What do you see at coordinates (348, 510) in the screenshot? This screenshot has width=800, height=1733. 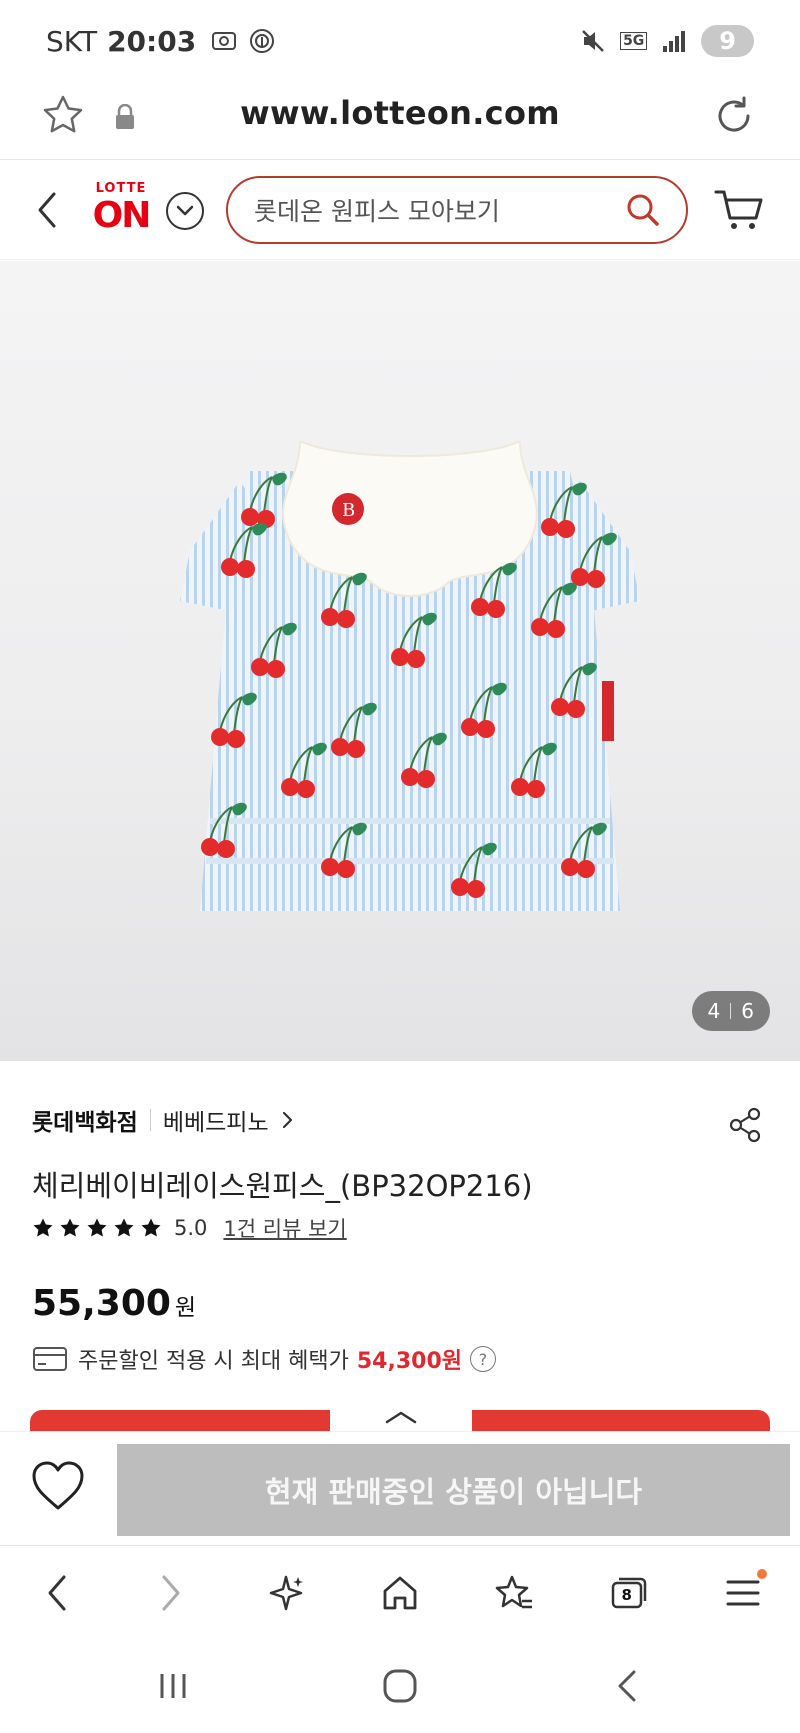 I see `svg-text: B` at bounding box center [348, 510].